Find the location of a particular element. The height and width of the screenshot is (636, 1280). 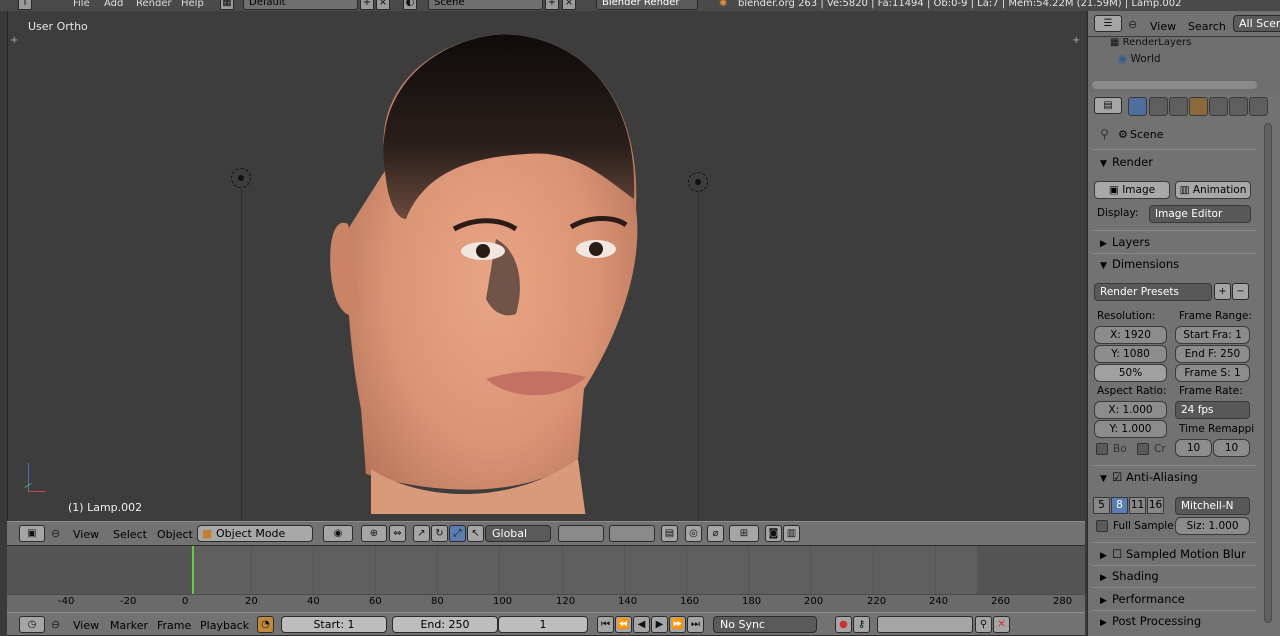

insert-keyframe-icon: ⚲ is located at coordinates (983, 624).